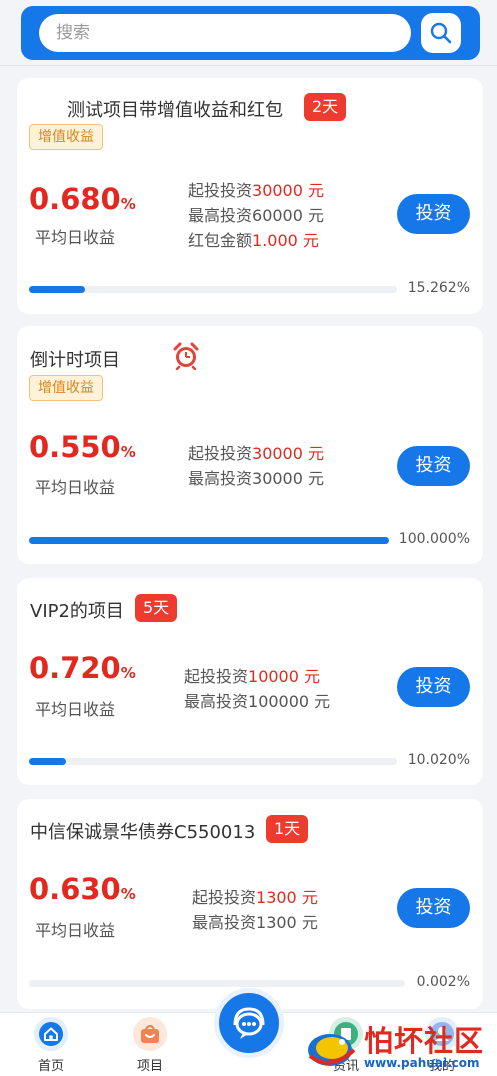  I want to click on customer-service-button, so click(249, 1023).